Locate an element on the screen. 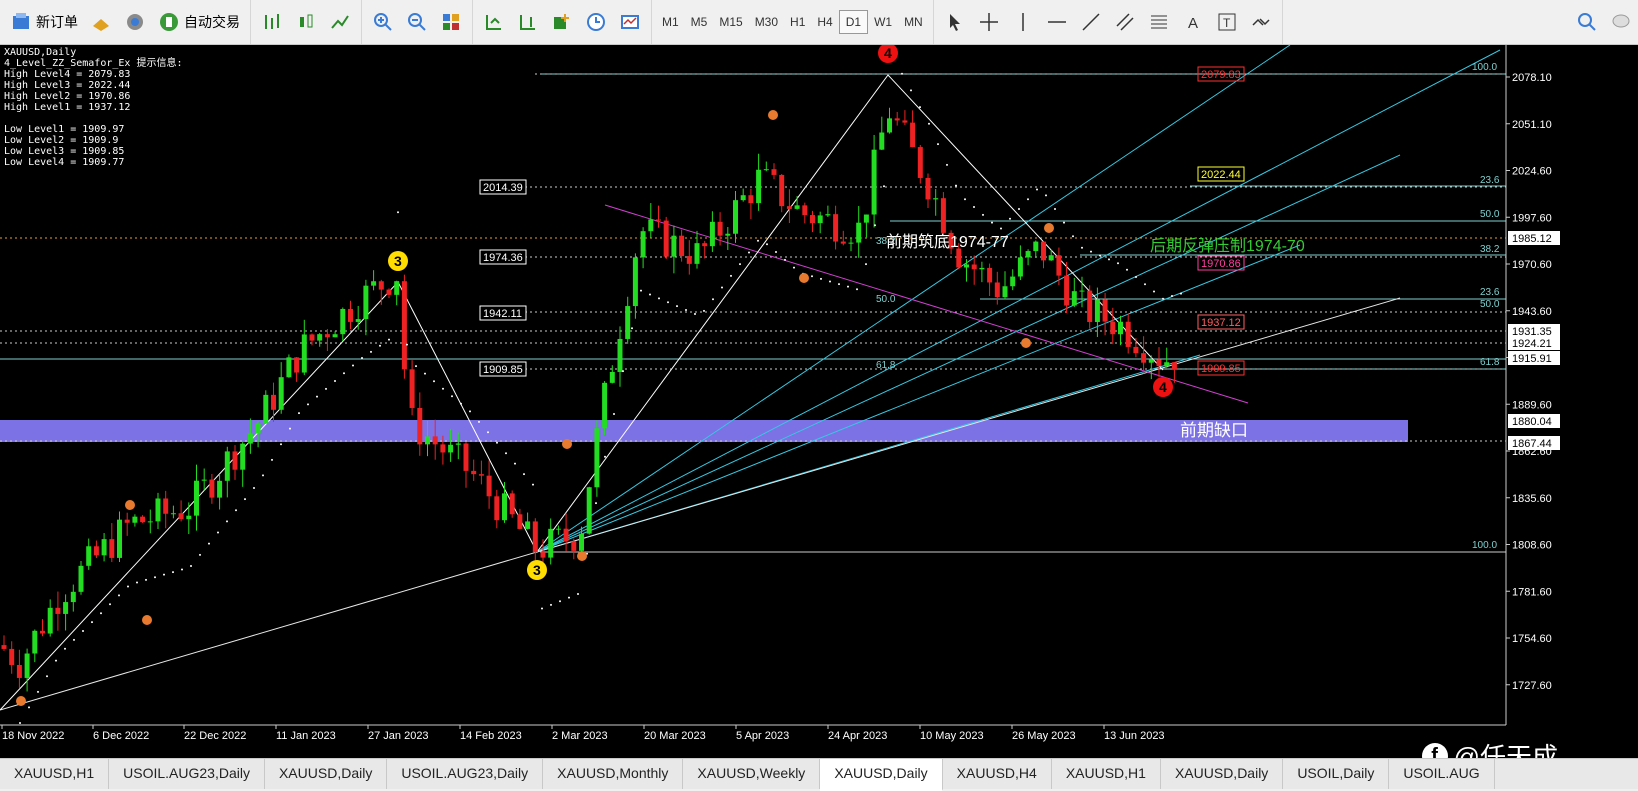 Image resolution: width=1638 pixels, height=791 pixels. tf-h1: H1 is located at coordinates (797, 22).